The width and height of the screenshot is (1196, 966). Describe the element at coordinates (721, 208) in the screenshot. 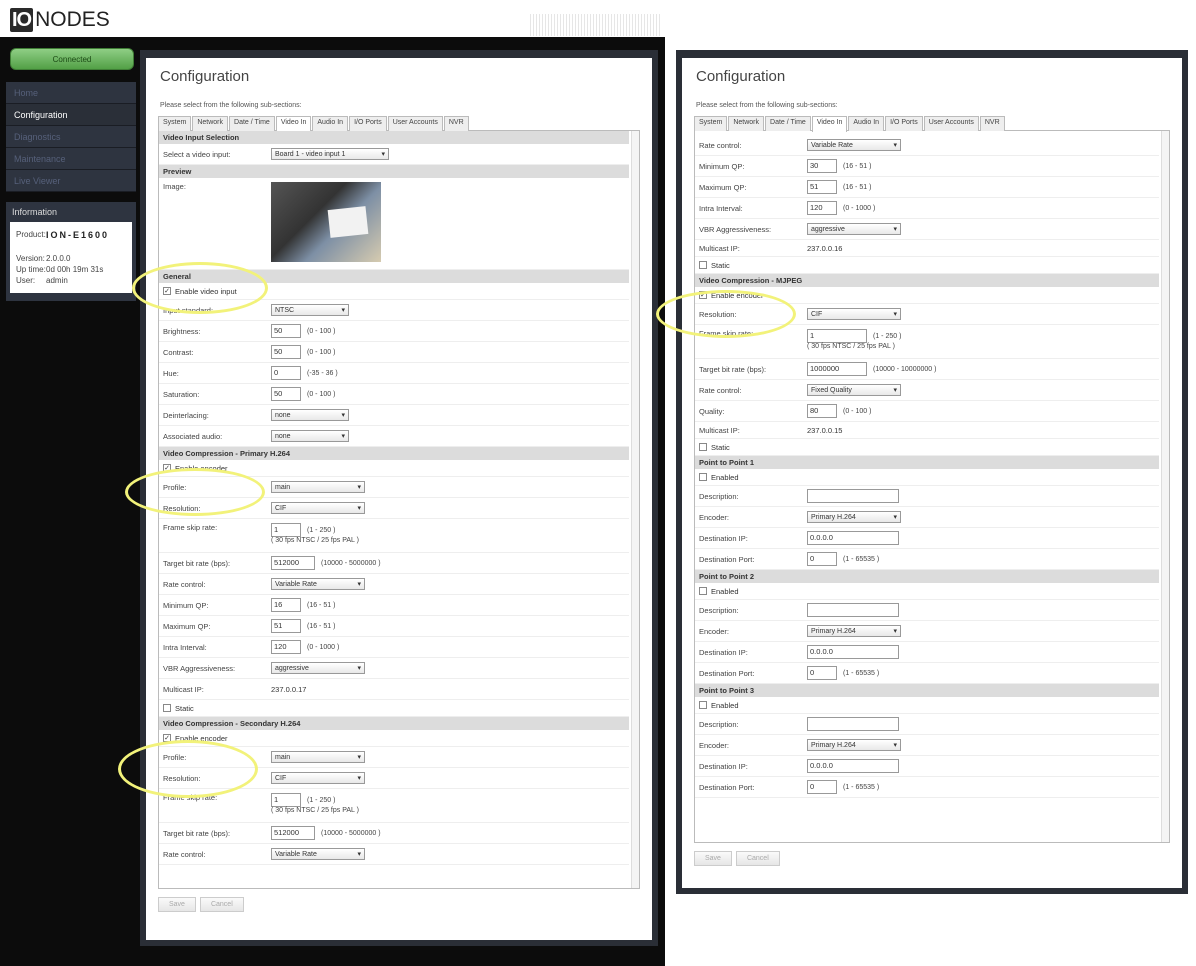

I see `intra-label: Intra Interval:` at that location.